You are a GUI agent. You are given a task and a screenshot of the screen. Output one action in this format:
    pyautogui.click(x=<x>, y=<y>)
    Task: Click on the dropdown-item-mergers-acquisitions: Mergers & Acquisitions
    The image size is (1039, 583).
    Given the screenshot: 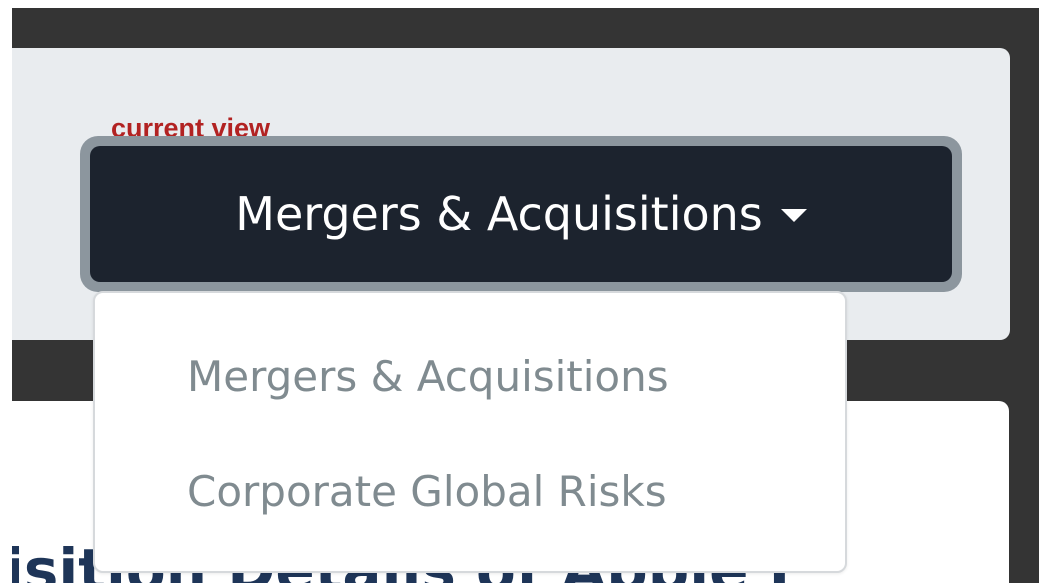 What is the action you would take?
    pyautogui.click(x=467, y=377)
    